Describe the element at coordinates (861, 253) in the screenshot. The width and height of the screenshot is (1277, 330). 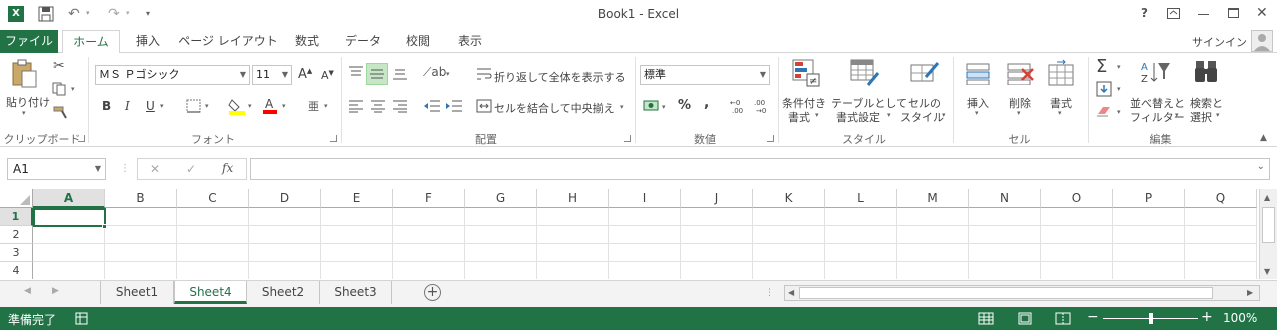
I see `cell-l3` at that location.